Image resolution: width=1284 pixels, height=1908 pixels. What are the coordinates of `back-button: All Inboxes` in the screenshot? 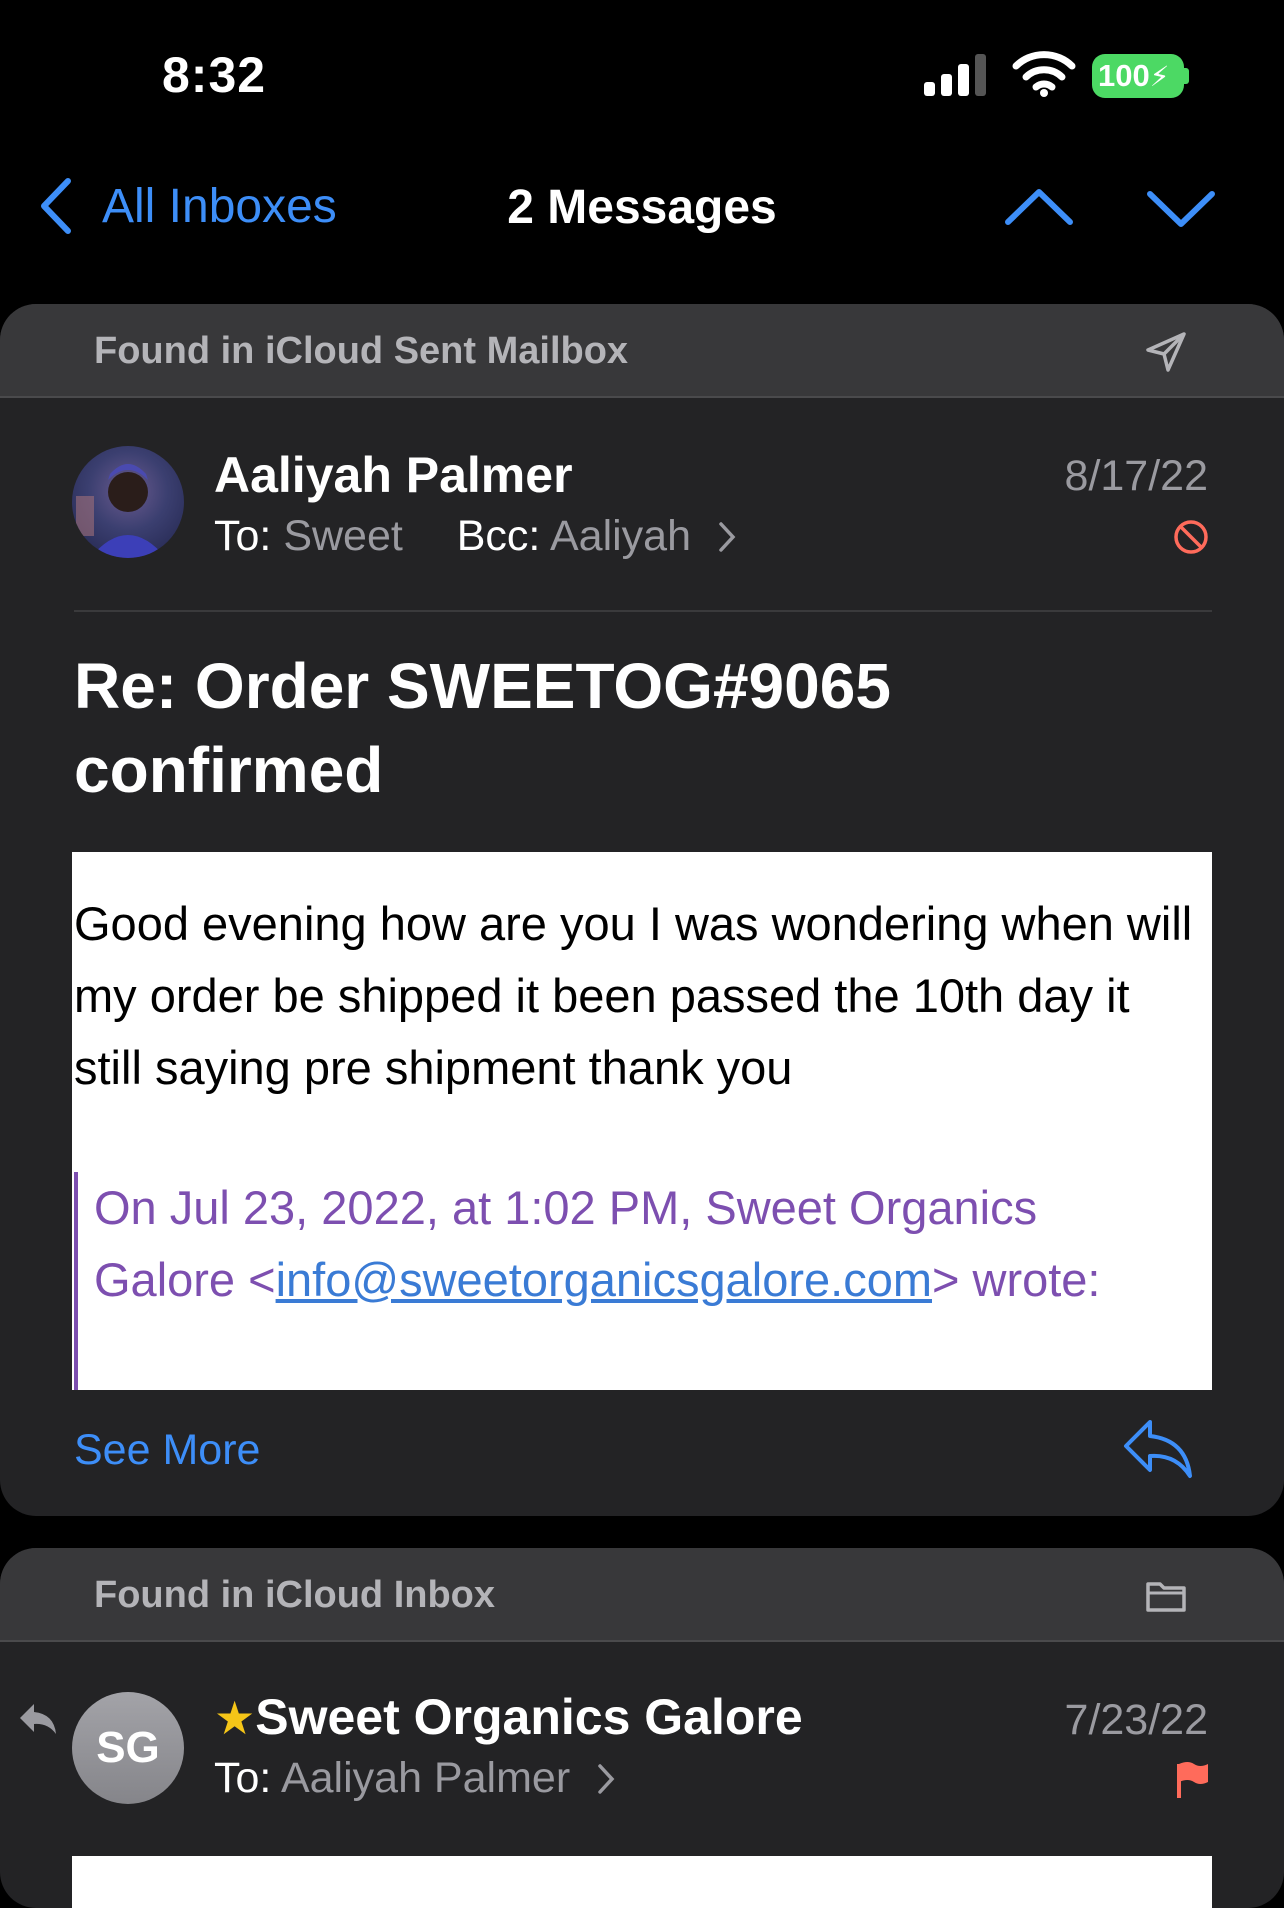 It's located at (186, 206).